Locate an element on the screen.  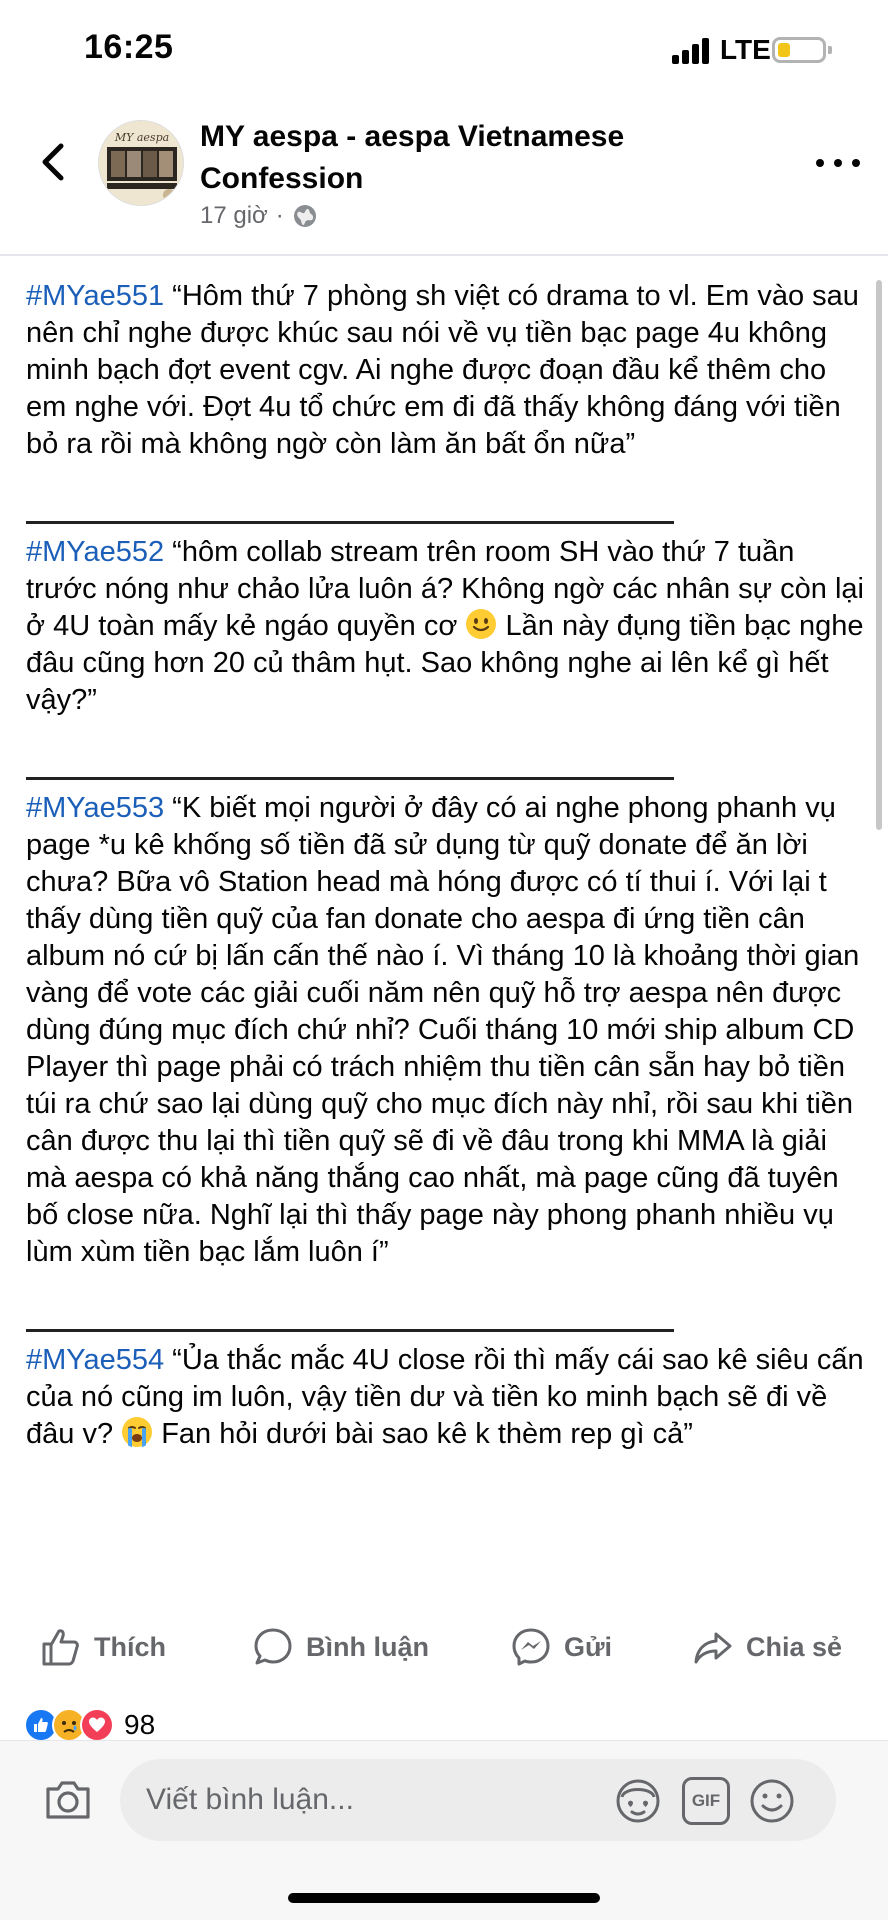
comment-button: Bình luận is located at coordinates (340, 1647).